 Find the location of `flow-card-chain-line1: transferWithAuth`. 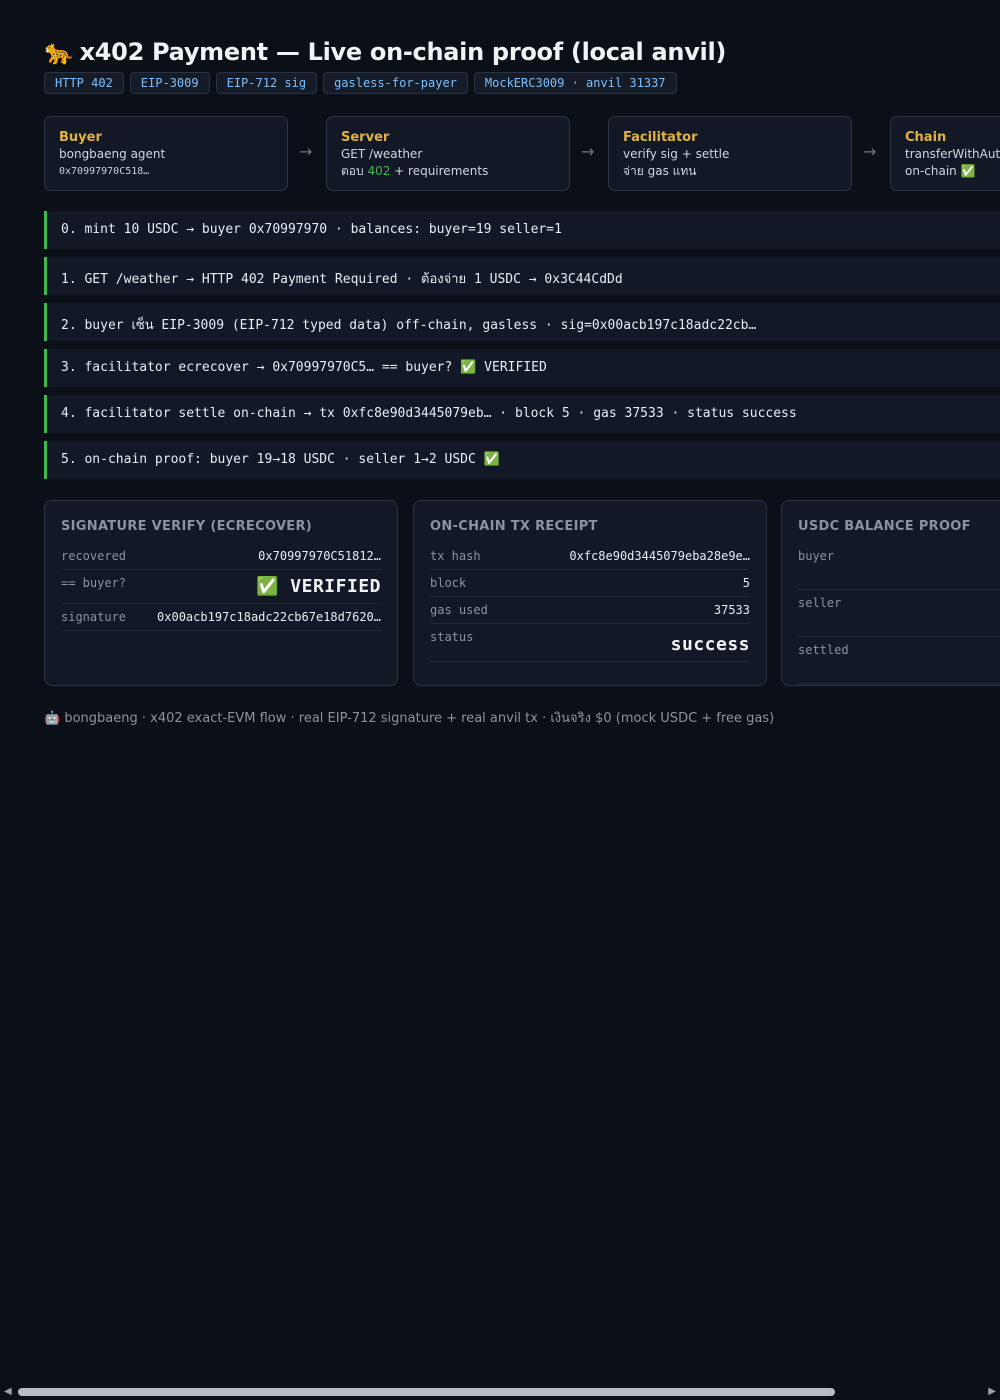

flow-card-chain-line1: transferWithAuth is located at coordinates (952, 154).